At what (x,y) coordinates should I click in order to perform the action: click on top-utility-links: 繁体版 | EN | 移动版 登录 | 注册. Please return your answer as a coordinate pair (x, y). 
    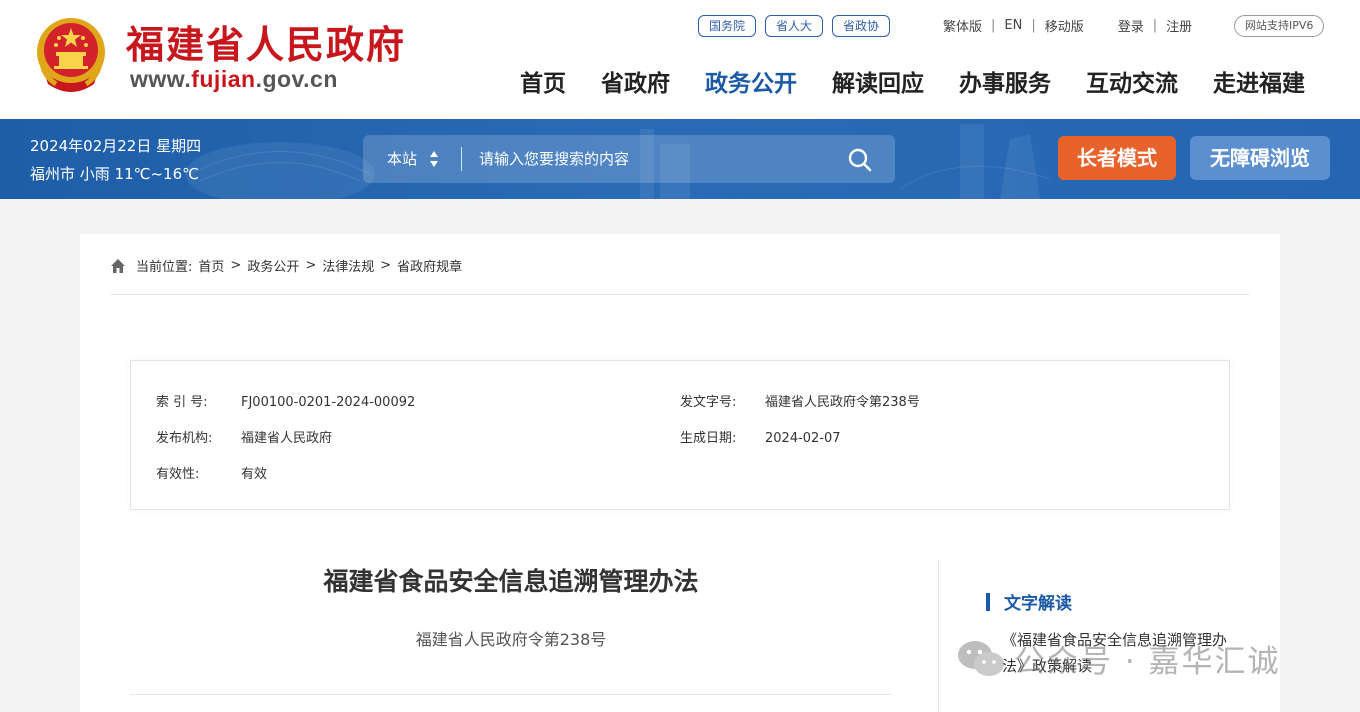
    Looking at the image, I should click on (1067, 25).